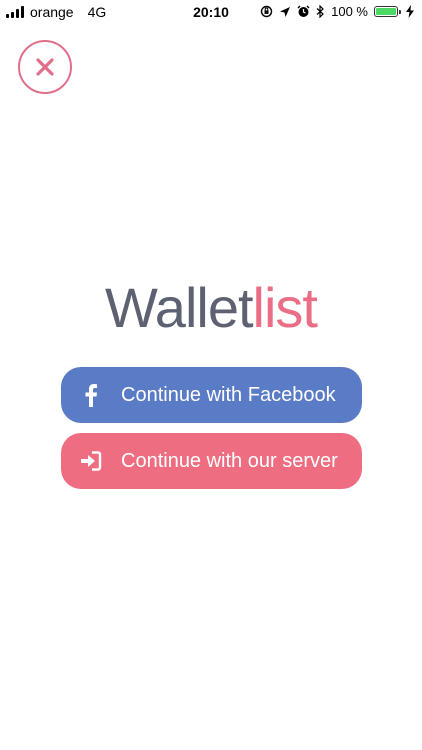 The height and width of the screenshot is (750, 422). What do you see at coordinates (303, 11) in the screenshot?
I see `alarm-icon` at bounding box center [303, 11].